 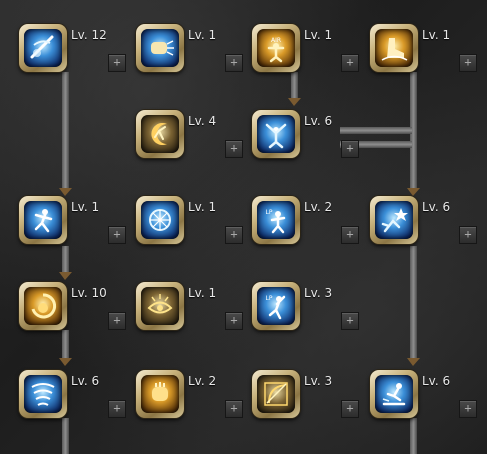 I want to click on skill-node: Lv. 12 +, so click(x=72, y=50).